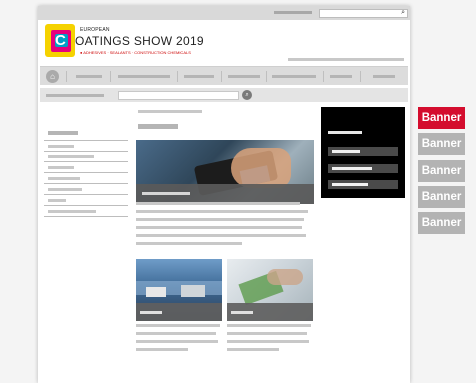 The height and width of the screenshot is (383, 476). Describe the element at coordinates (95, 30) in the screenshot. I see `logo-small-text: EUROPEAN` at that location.